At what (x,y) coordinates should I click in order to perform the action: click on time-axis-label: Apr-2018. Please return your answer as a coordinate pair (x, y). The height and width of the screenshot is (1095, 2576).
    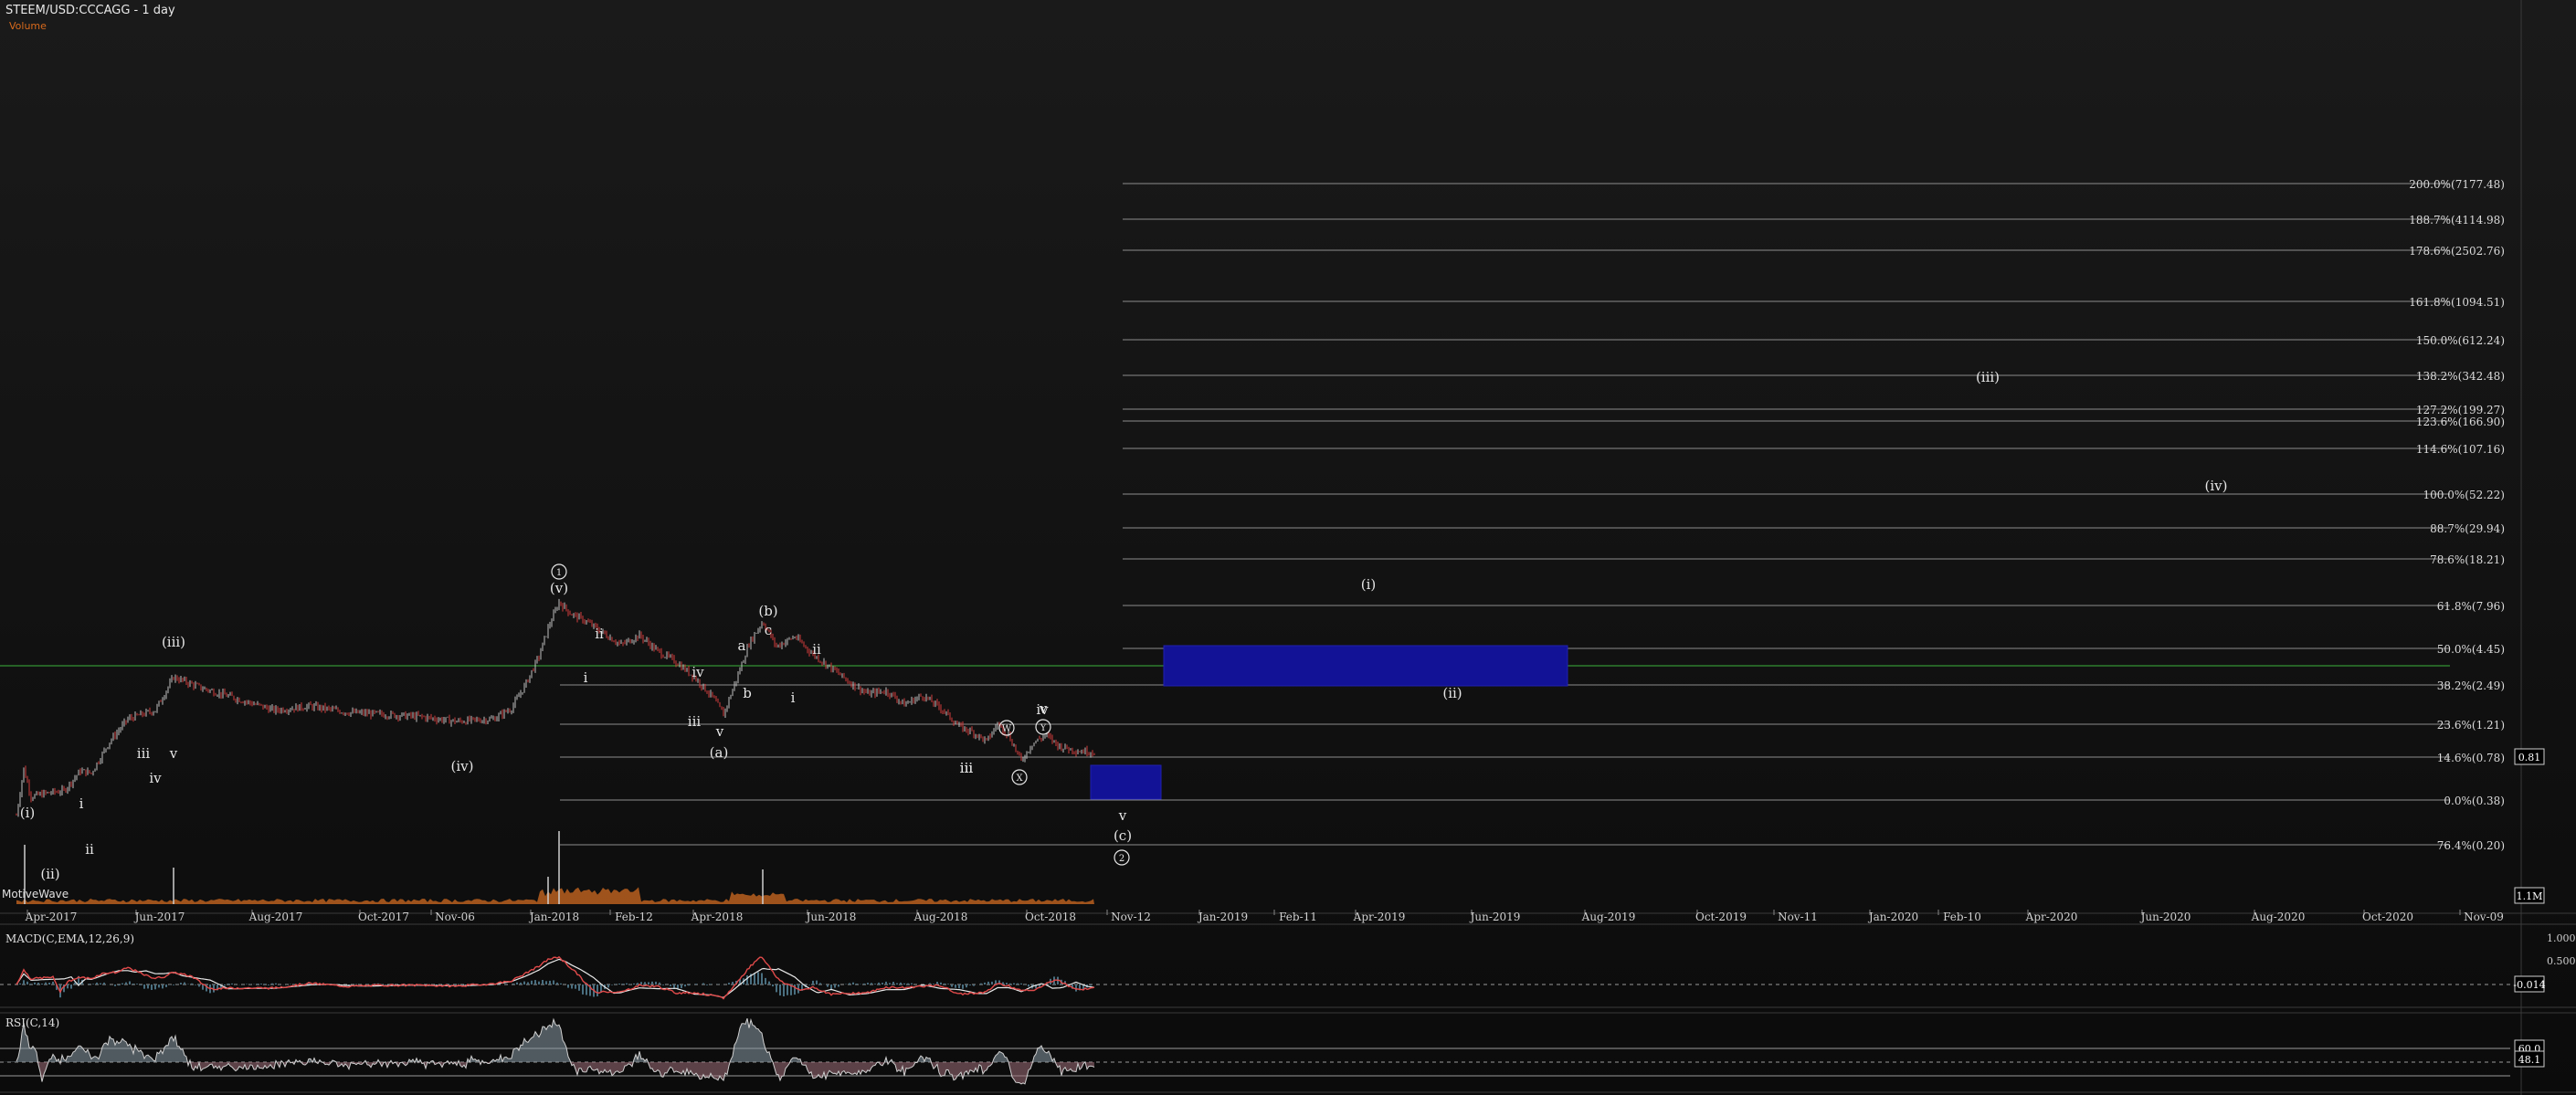
    Looking at the image, I should click on (717, 917).